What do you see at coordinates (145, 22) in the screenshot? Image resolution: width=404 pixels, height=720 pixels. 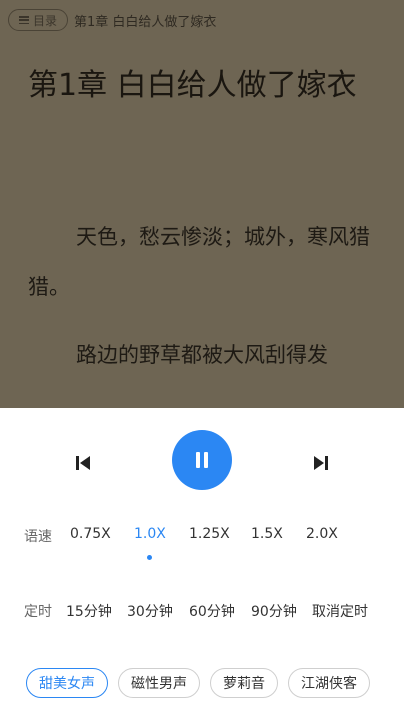 I see `top-chapter-title: 第1章 白白给人做了嫁衣` at bounding box center [145, 22].